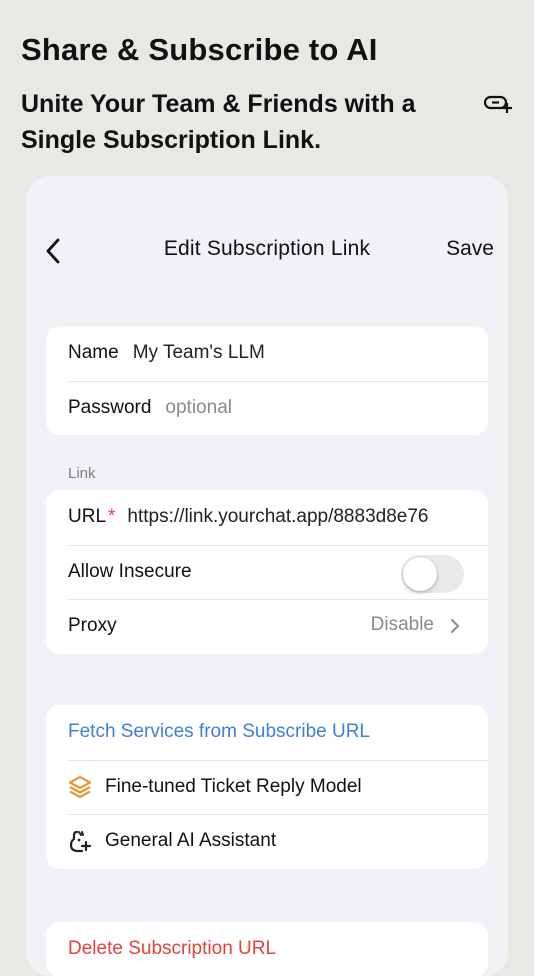 Image resolution: width=534 pixels, height=976 pixels. What do you see at coordinates (112, 517) in the screenshot?
I see `required-marker: *` at bounding box center [112, 517].